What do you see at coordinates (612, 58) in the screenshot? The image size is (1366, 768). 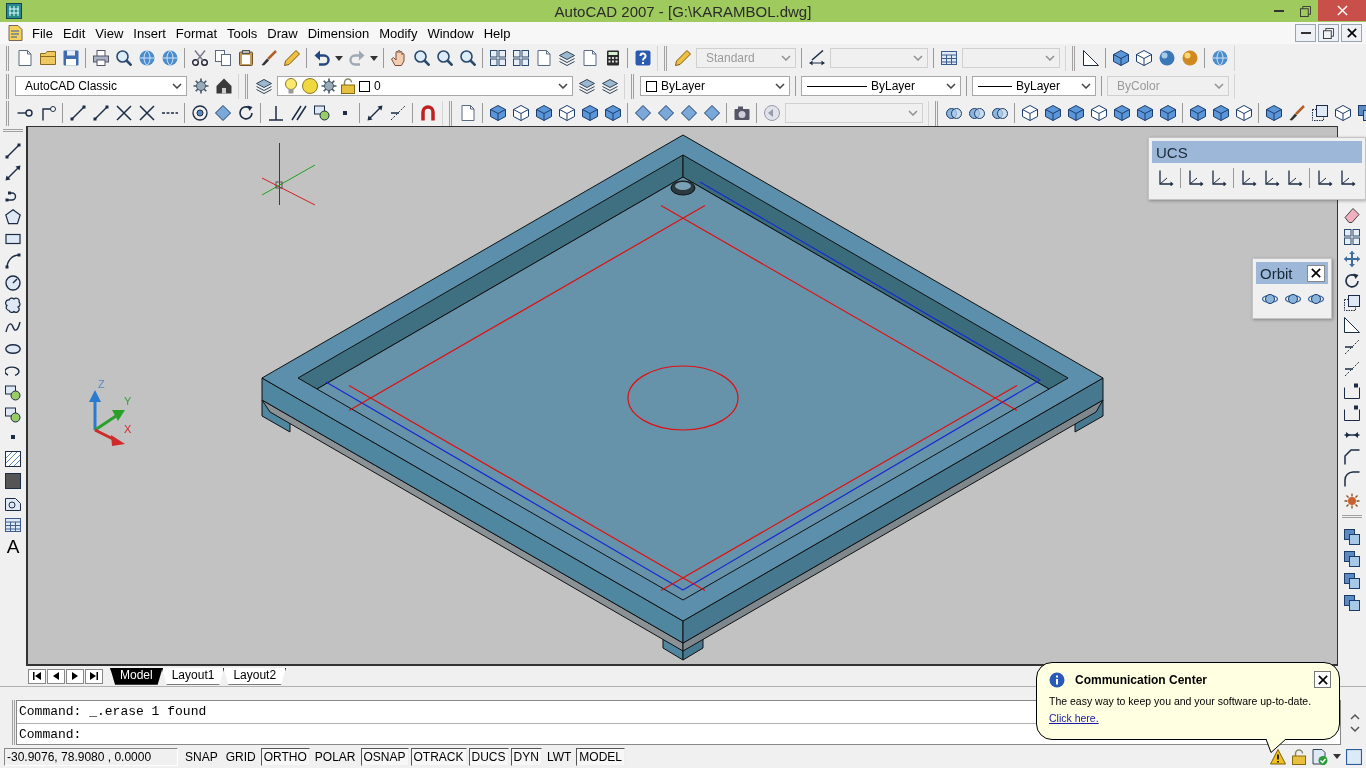 I see `calculator-icon` at bounding box center [612, 58].